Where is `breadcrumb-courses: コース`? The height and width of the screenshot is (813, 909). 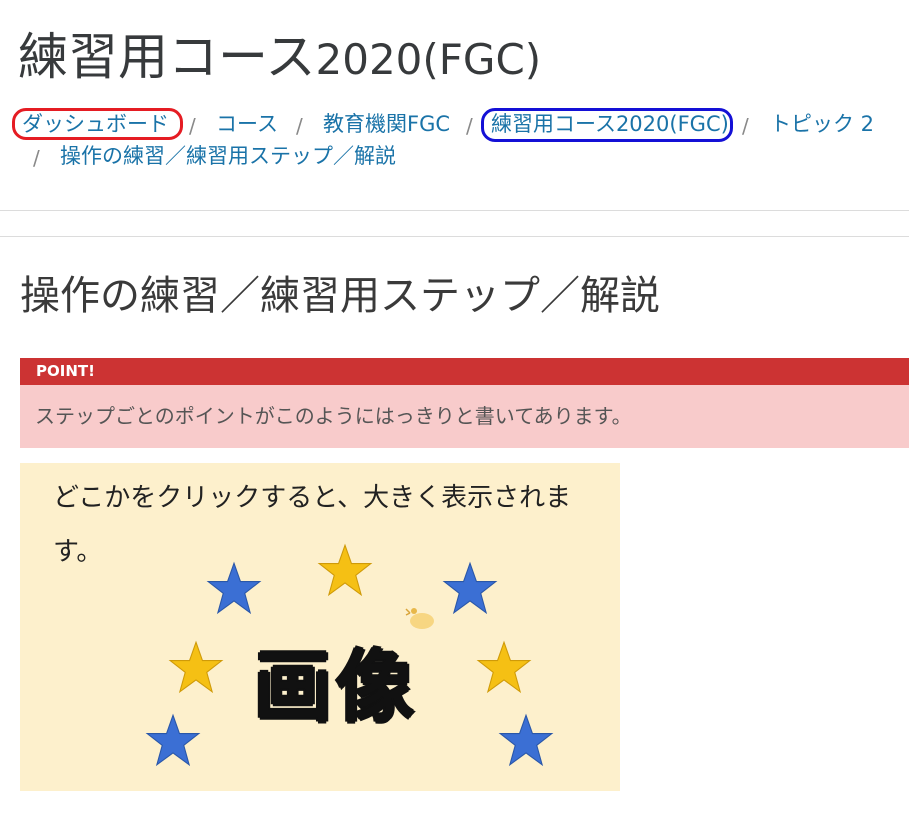
breadcrumb-courses: コース is located at coordinates (247, 124).